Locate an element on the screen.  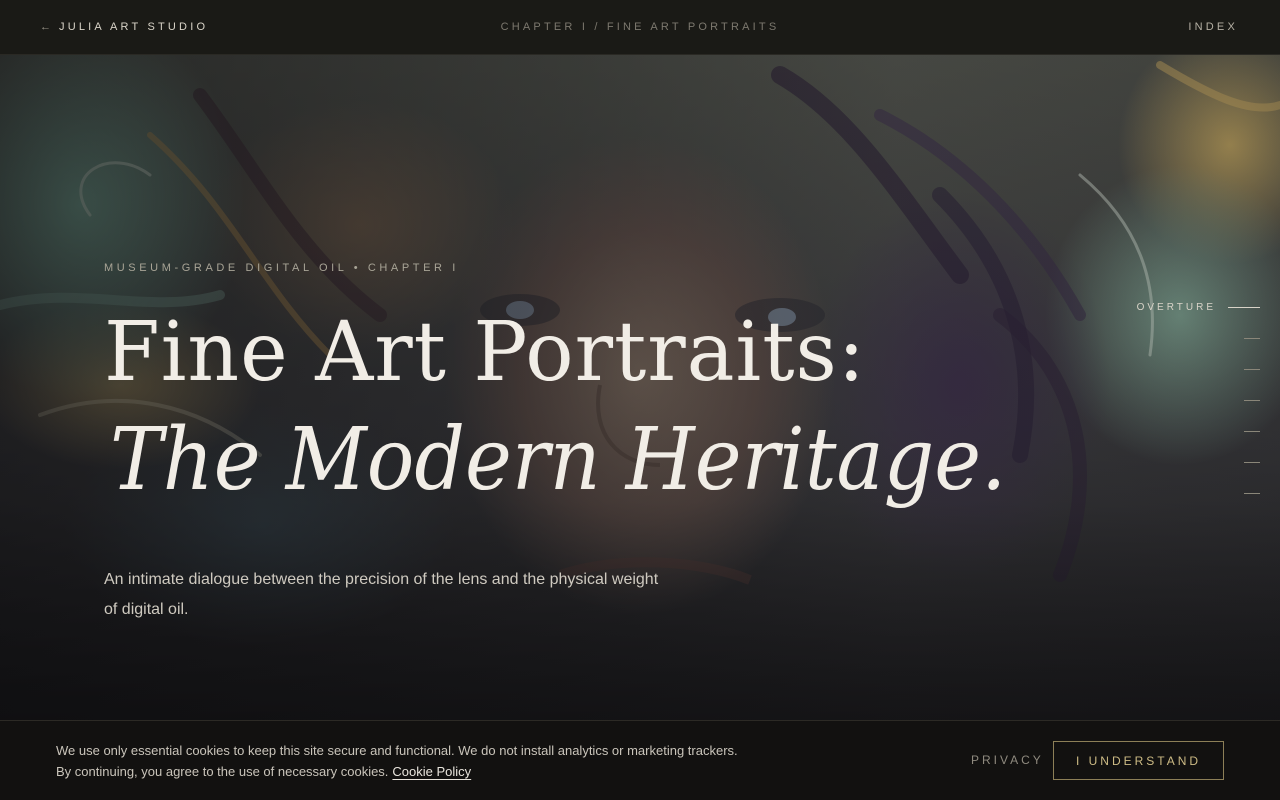
hero-eyebrow: MUSEUM-GRADE DIGITAL OIL • CHAPTER I is located at coordinates (281, 268).